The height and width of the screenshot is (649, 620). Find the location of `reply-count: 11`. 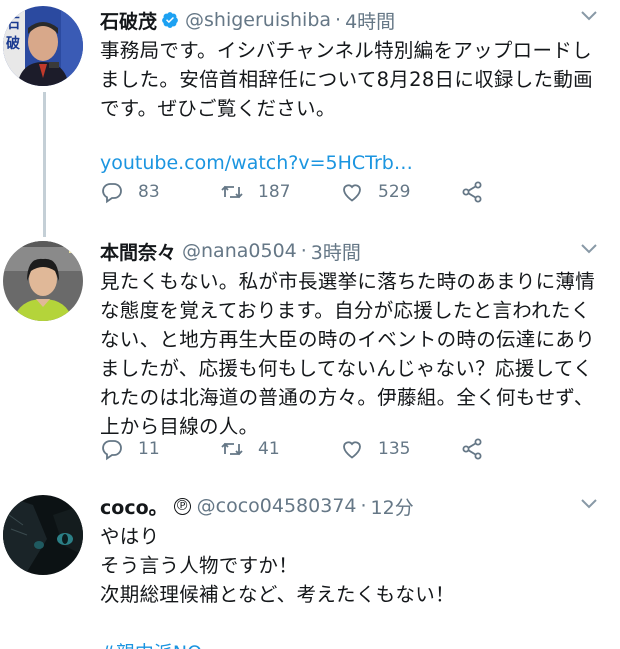

reply-count: 11 is located at coordinates (149, 449).